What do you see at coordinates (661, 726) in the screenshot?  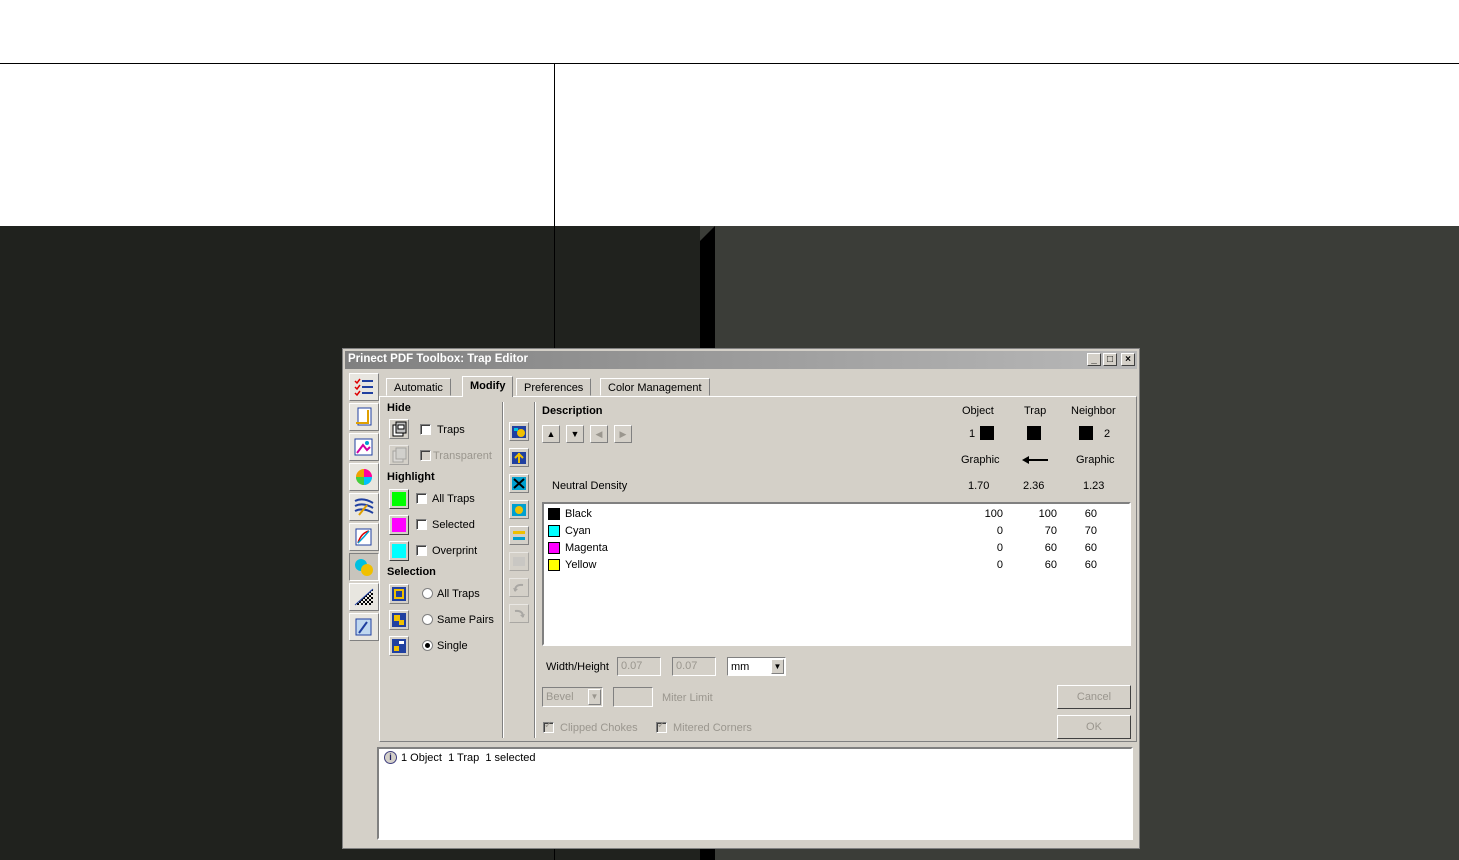 I see `mitered-corners-checkbox: ✓` at bounding box center [661, 726].